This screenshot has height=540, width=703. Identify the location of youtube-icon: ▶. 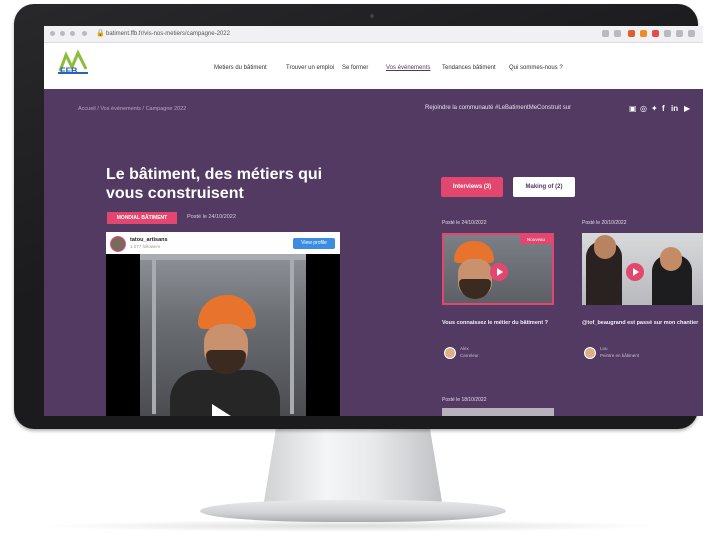
(687, 108).